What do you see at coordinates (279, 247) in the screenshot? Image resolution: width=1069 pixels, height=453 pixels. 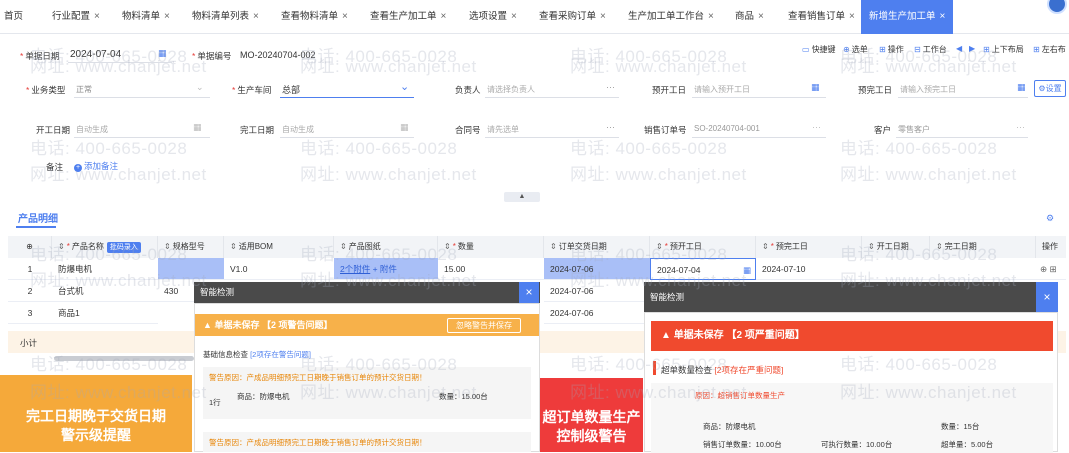 I see `col-header-bom: ⇕ 适用BOM` at bounding box center [279, 247].